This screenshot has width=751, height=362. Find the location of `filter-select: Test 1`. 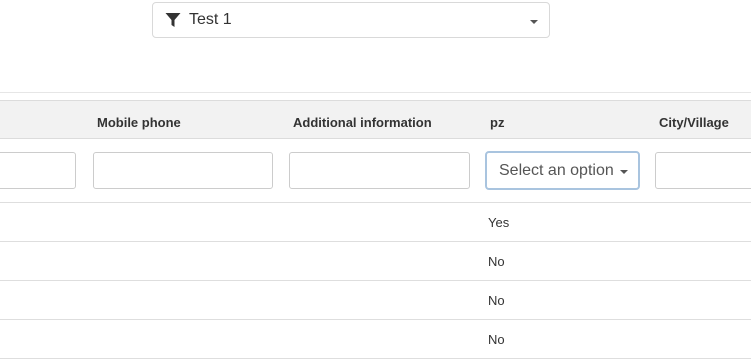

filter-select: Test 1 is located at coordinates (351, 20).